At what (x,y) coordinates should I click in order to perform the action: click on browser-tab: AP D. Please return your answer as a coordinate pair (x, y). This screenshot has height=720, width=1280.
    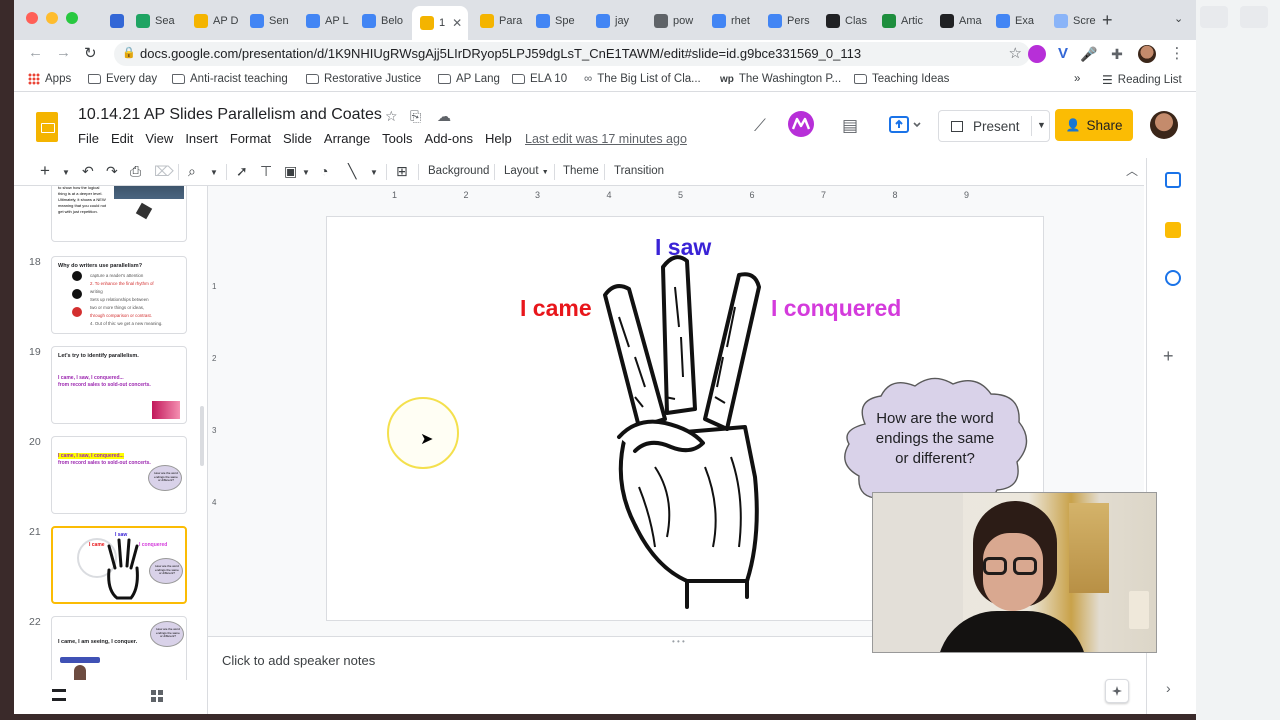
    Looking at the image, I should click on (212, 21).